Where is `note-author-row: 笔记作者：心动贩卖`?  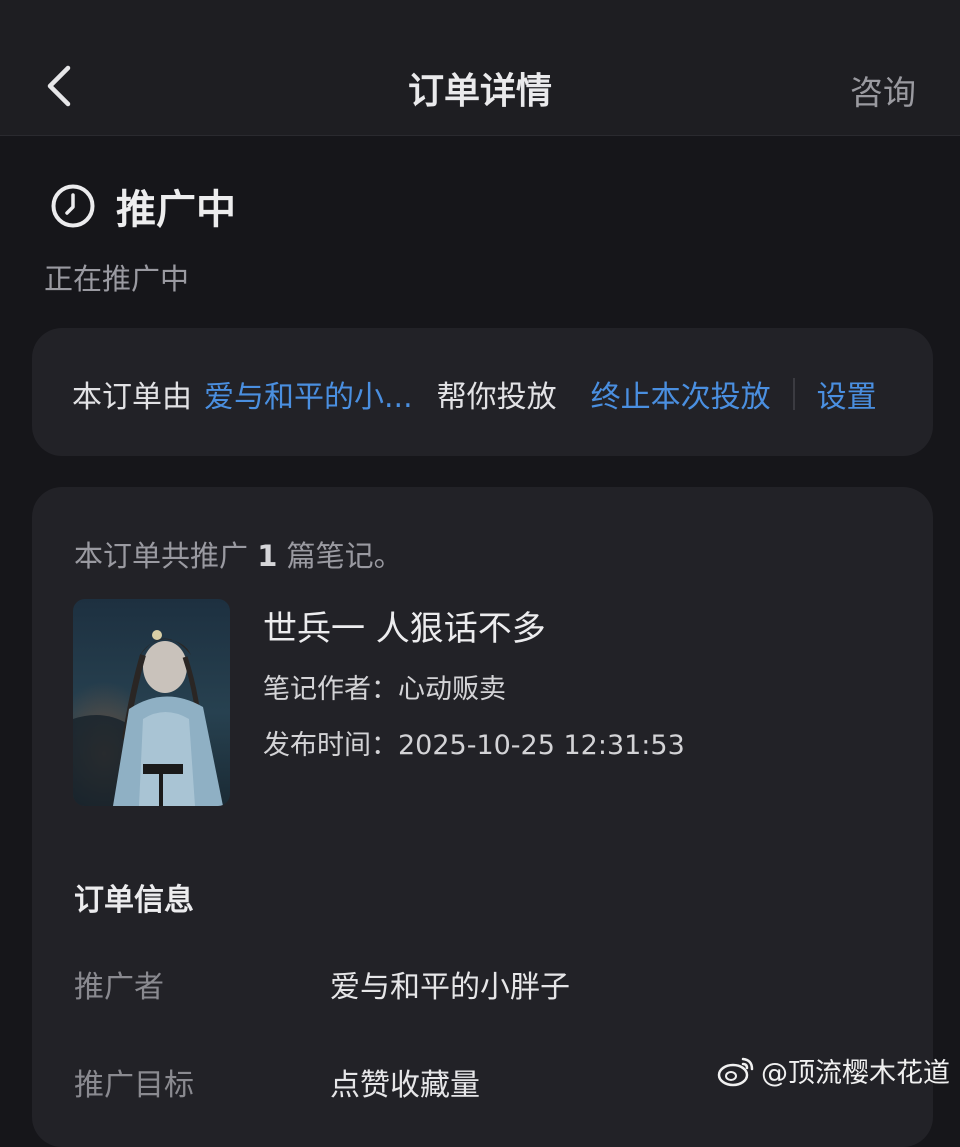
note-author-row: 笔记作者：心动贩卖 is located at coordinates (384, 686).